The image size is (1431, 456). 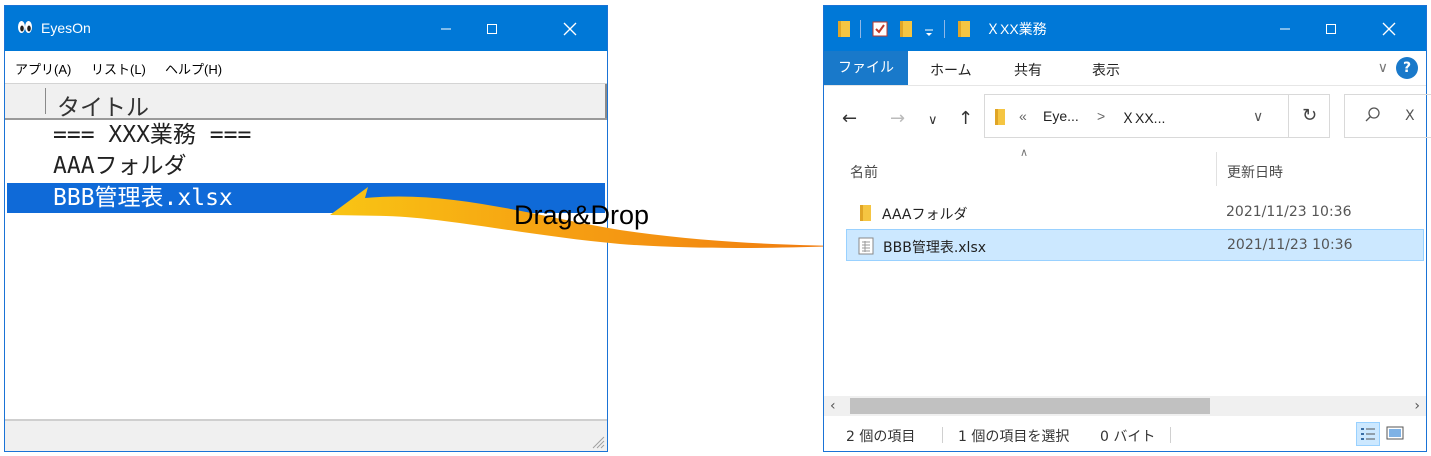 I want to click on tab-view: 表示, so click(x=1106, y=70).